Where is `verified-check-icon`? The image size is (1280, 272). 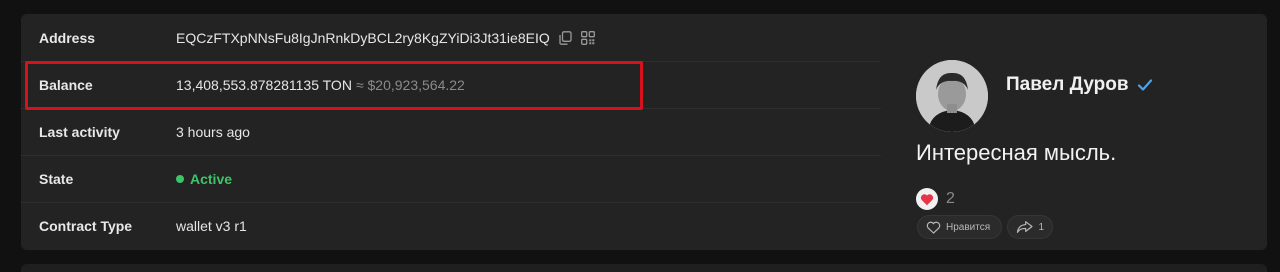 verified-check-icon is located at coordinates (1145, 85).